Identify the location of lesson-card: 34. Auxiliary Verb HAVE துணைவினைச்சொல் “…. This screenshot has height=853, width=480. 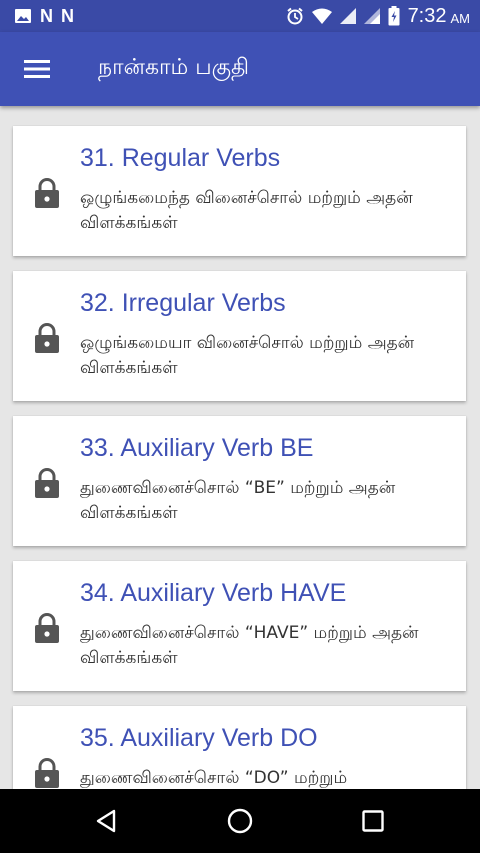
(239, 626).